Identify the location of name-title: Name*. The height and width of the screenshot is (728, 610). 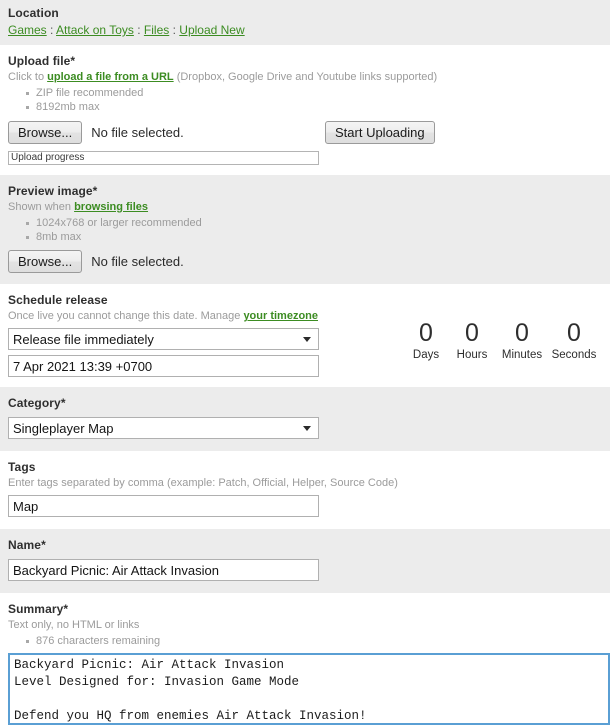
(27, 545).